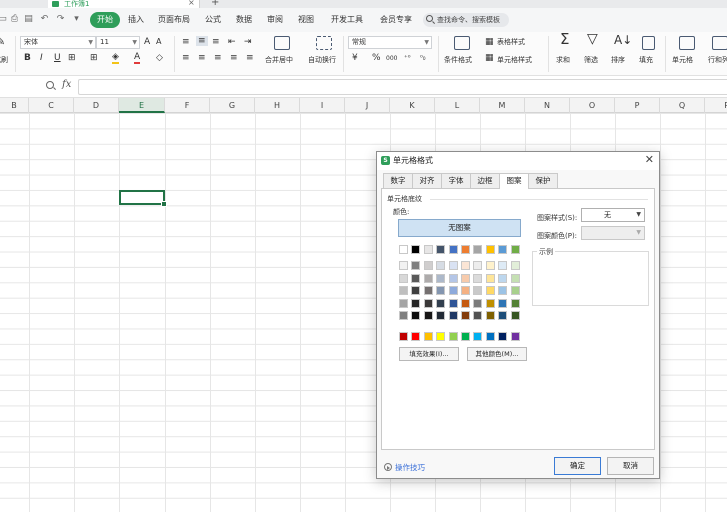 The image size is (727, 512). Describe the element at coordinates (485, 180) in the screenshot. I see `tab-border: 边框` at that location.